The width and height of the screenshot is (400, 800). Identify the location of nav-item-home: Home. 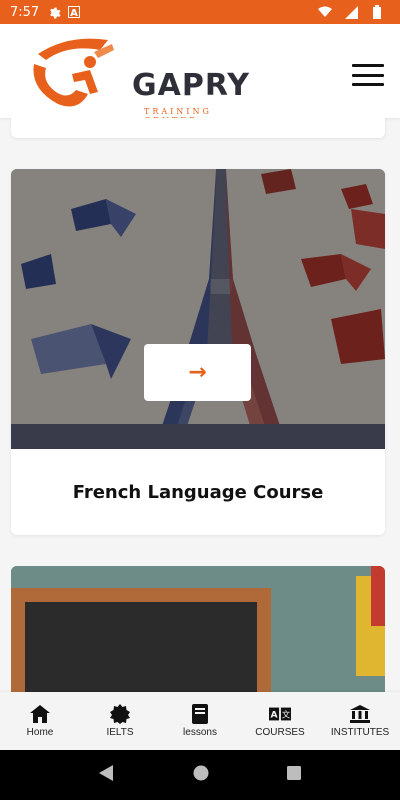
(40, 721).